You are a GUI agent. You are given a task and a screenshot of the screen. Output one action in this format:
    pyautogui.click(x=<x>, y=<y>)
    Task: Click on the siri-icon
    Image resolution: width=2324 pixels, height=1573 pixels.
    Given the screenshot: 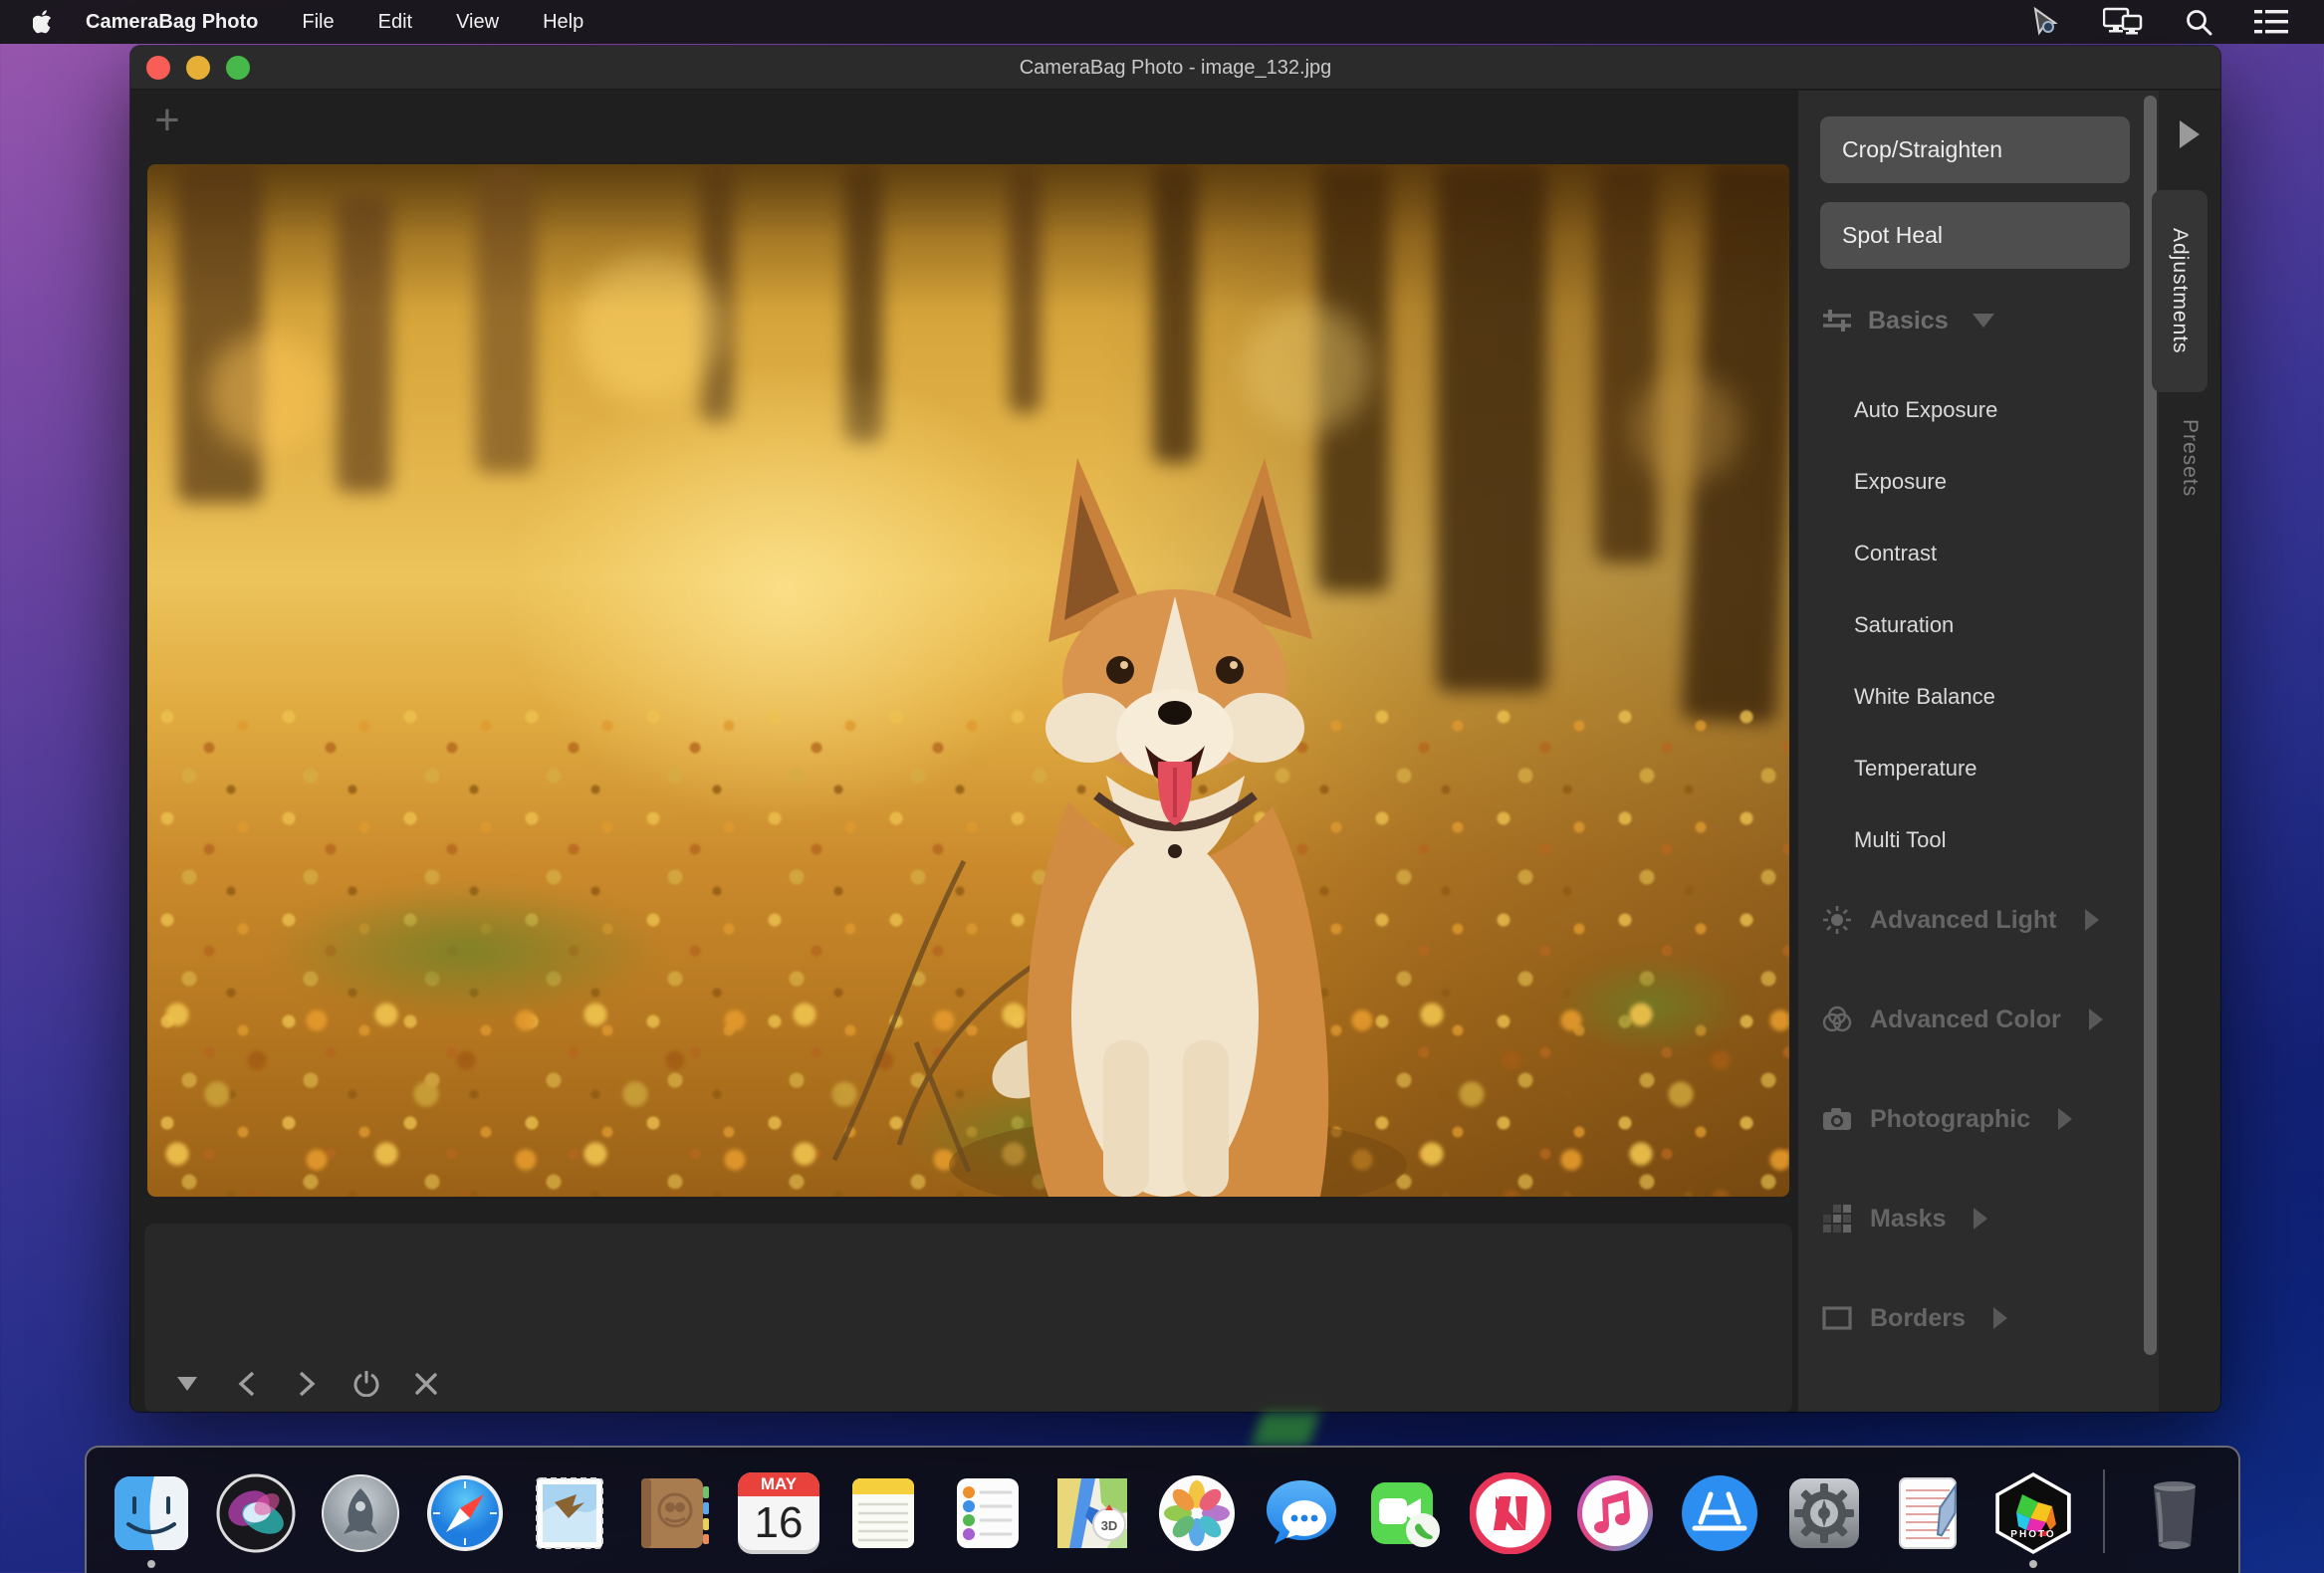 What is the action you would take?
    pyautogui.click(x=256, y=1513)
    